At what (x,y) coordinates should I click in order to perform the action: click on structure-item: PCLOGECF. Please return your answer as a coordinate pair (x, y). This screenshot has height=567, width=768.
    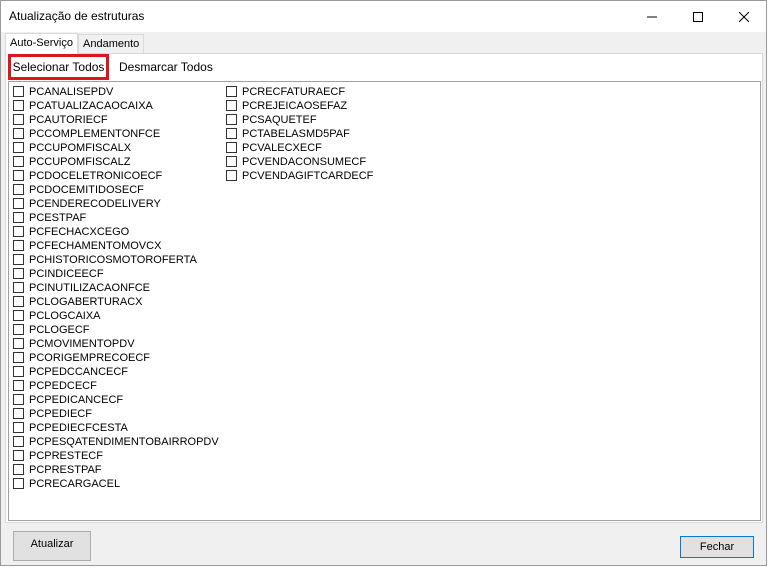
    Looking at the image, I should click on (115, 330).